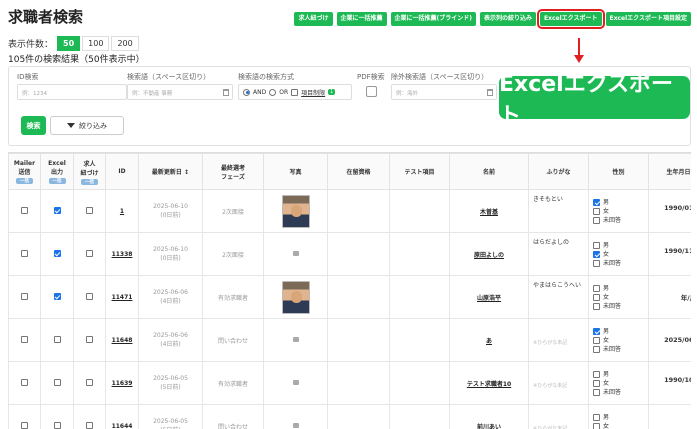 The width and height of the screenshot is (697, 429). What do you see at coordinates (489, 298) in the screenshot?
I see `candidate-name-link: 山原浩平` at bounding box center [489, 298].